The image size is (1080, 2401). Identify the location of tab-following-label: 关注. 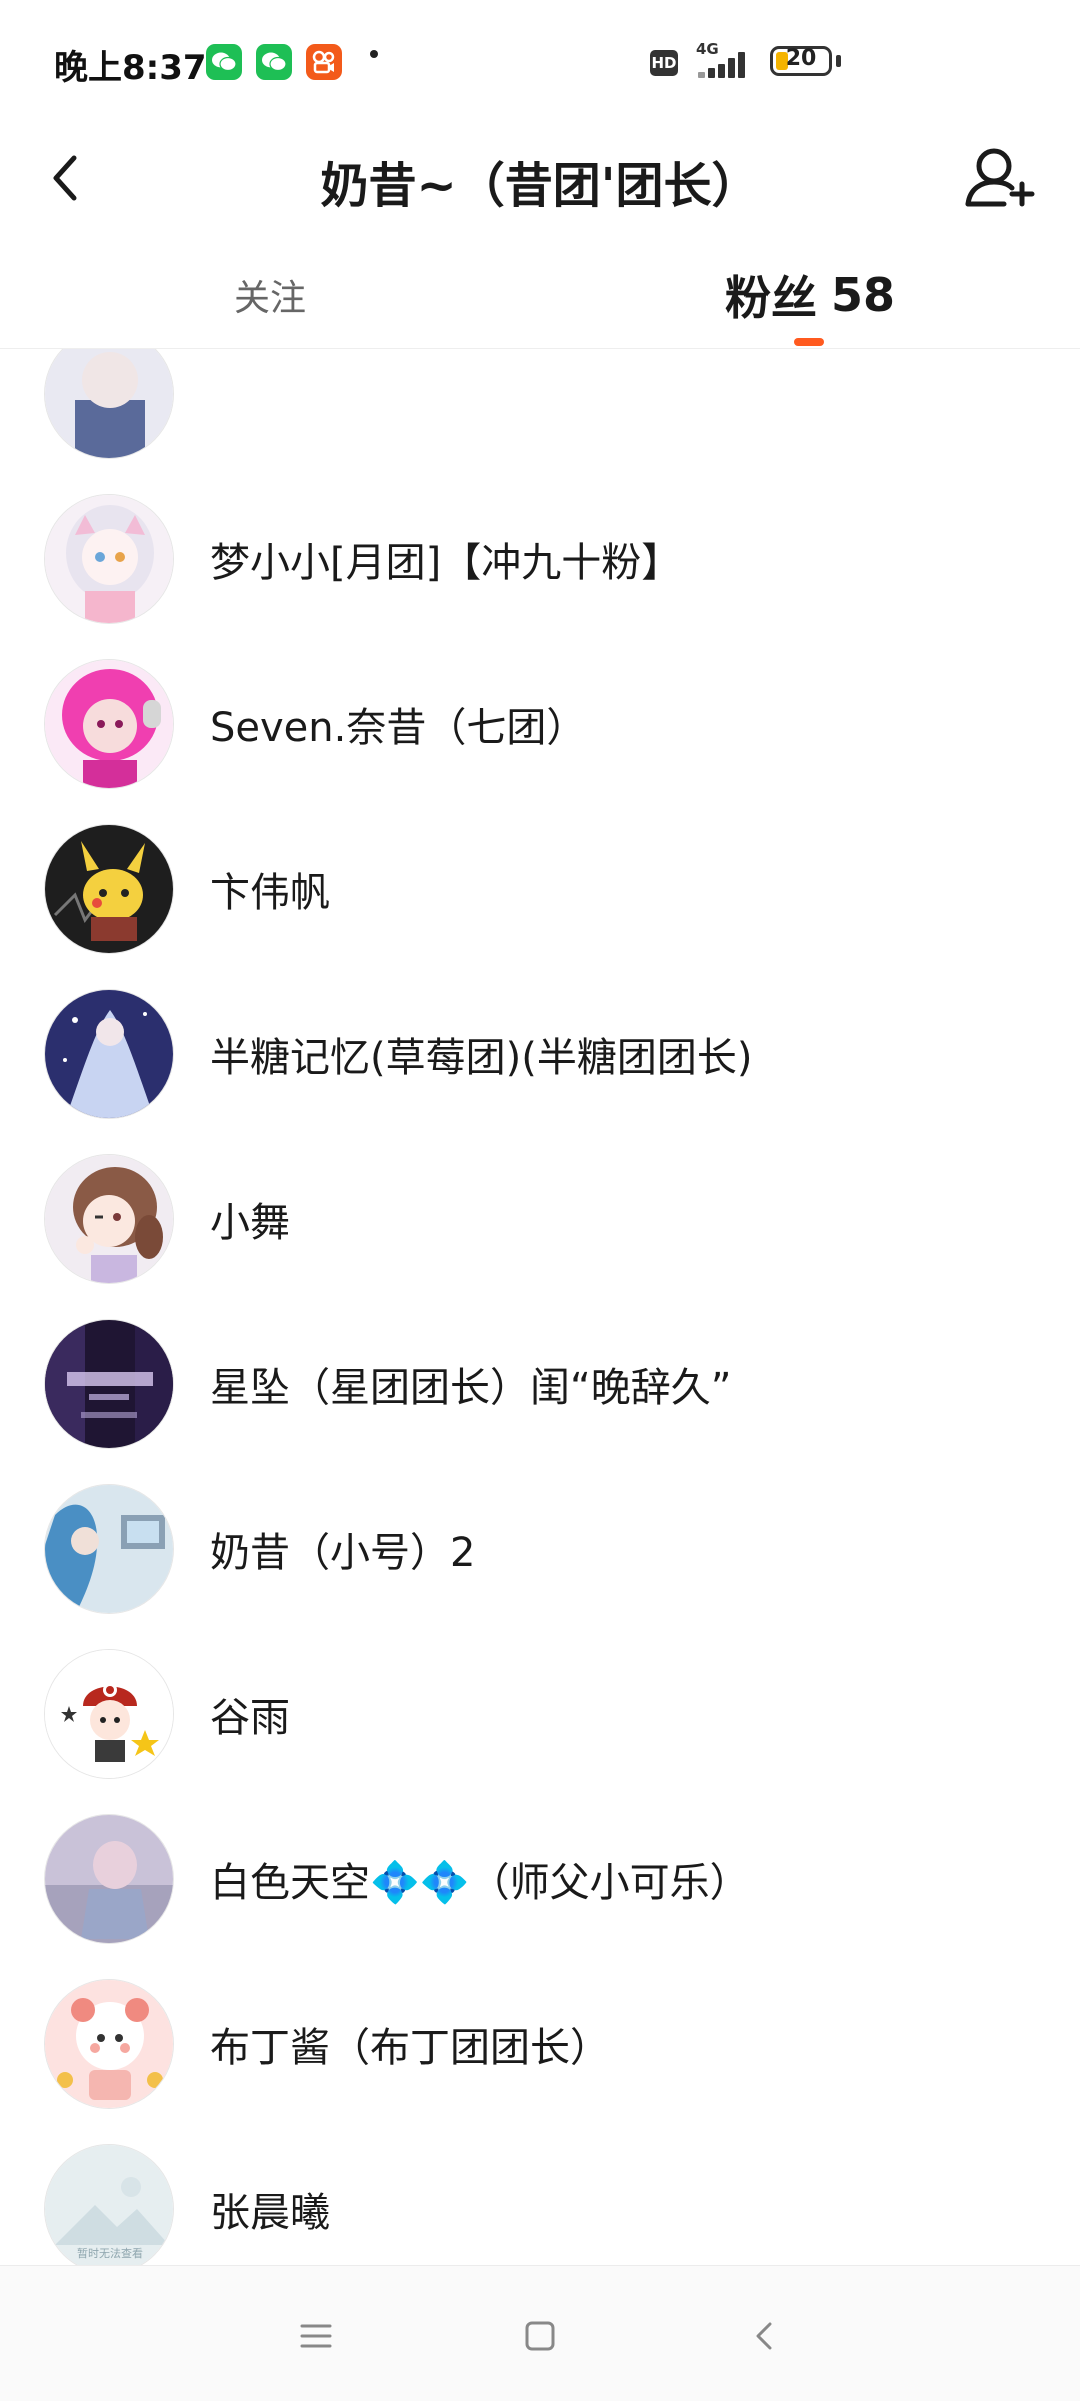
(269, 298).